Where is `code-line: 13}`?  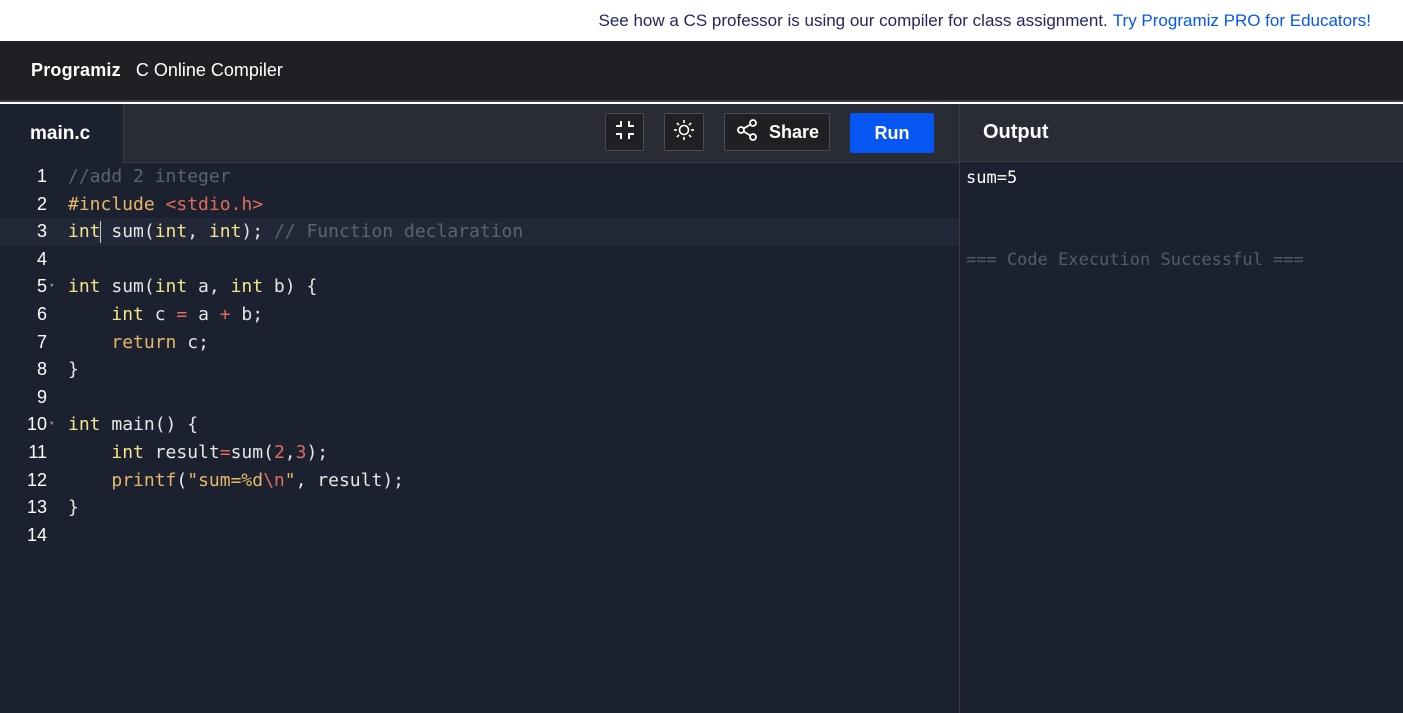 code-line: 13} is located at coordinates (479, 508).